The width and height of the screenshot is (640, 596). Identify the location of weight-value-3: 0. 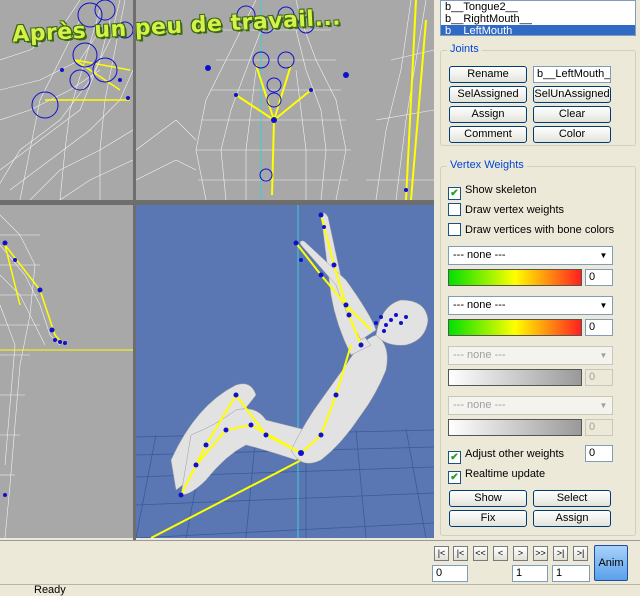
(599, 377).